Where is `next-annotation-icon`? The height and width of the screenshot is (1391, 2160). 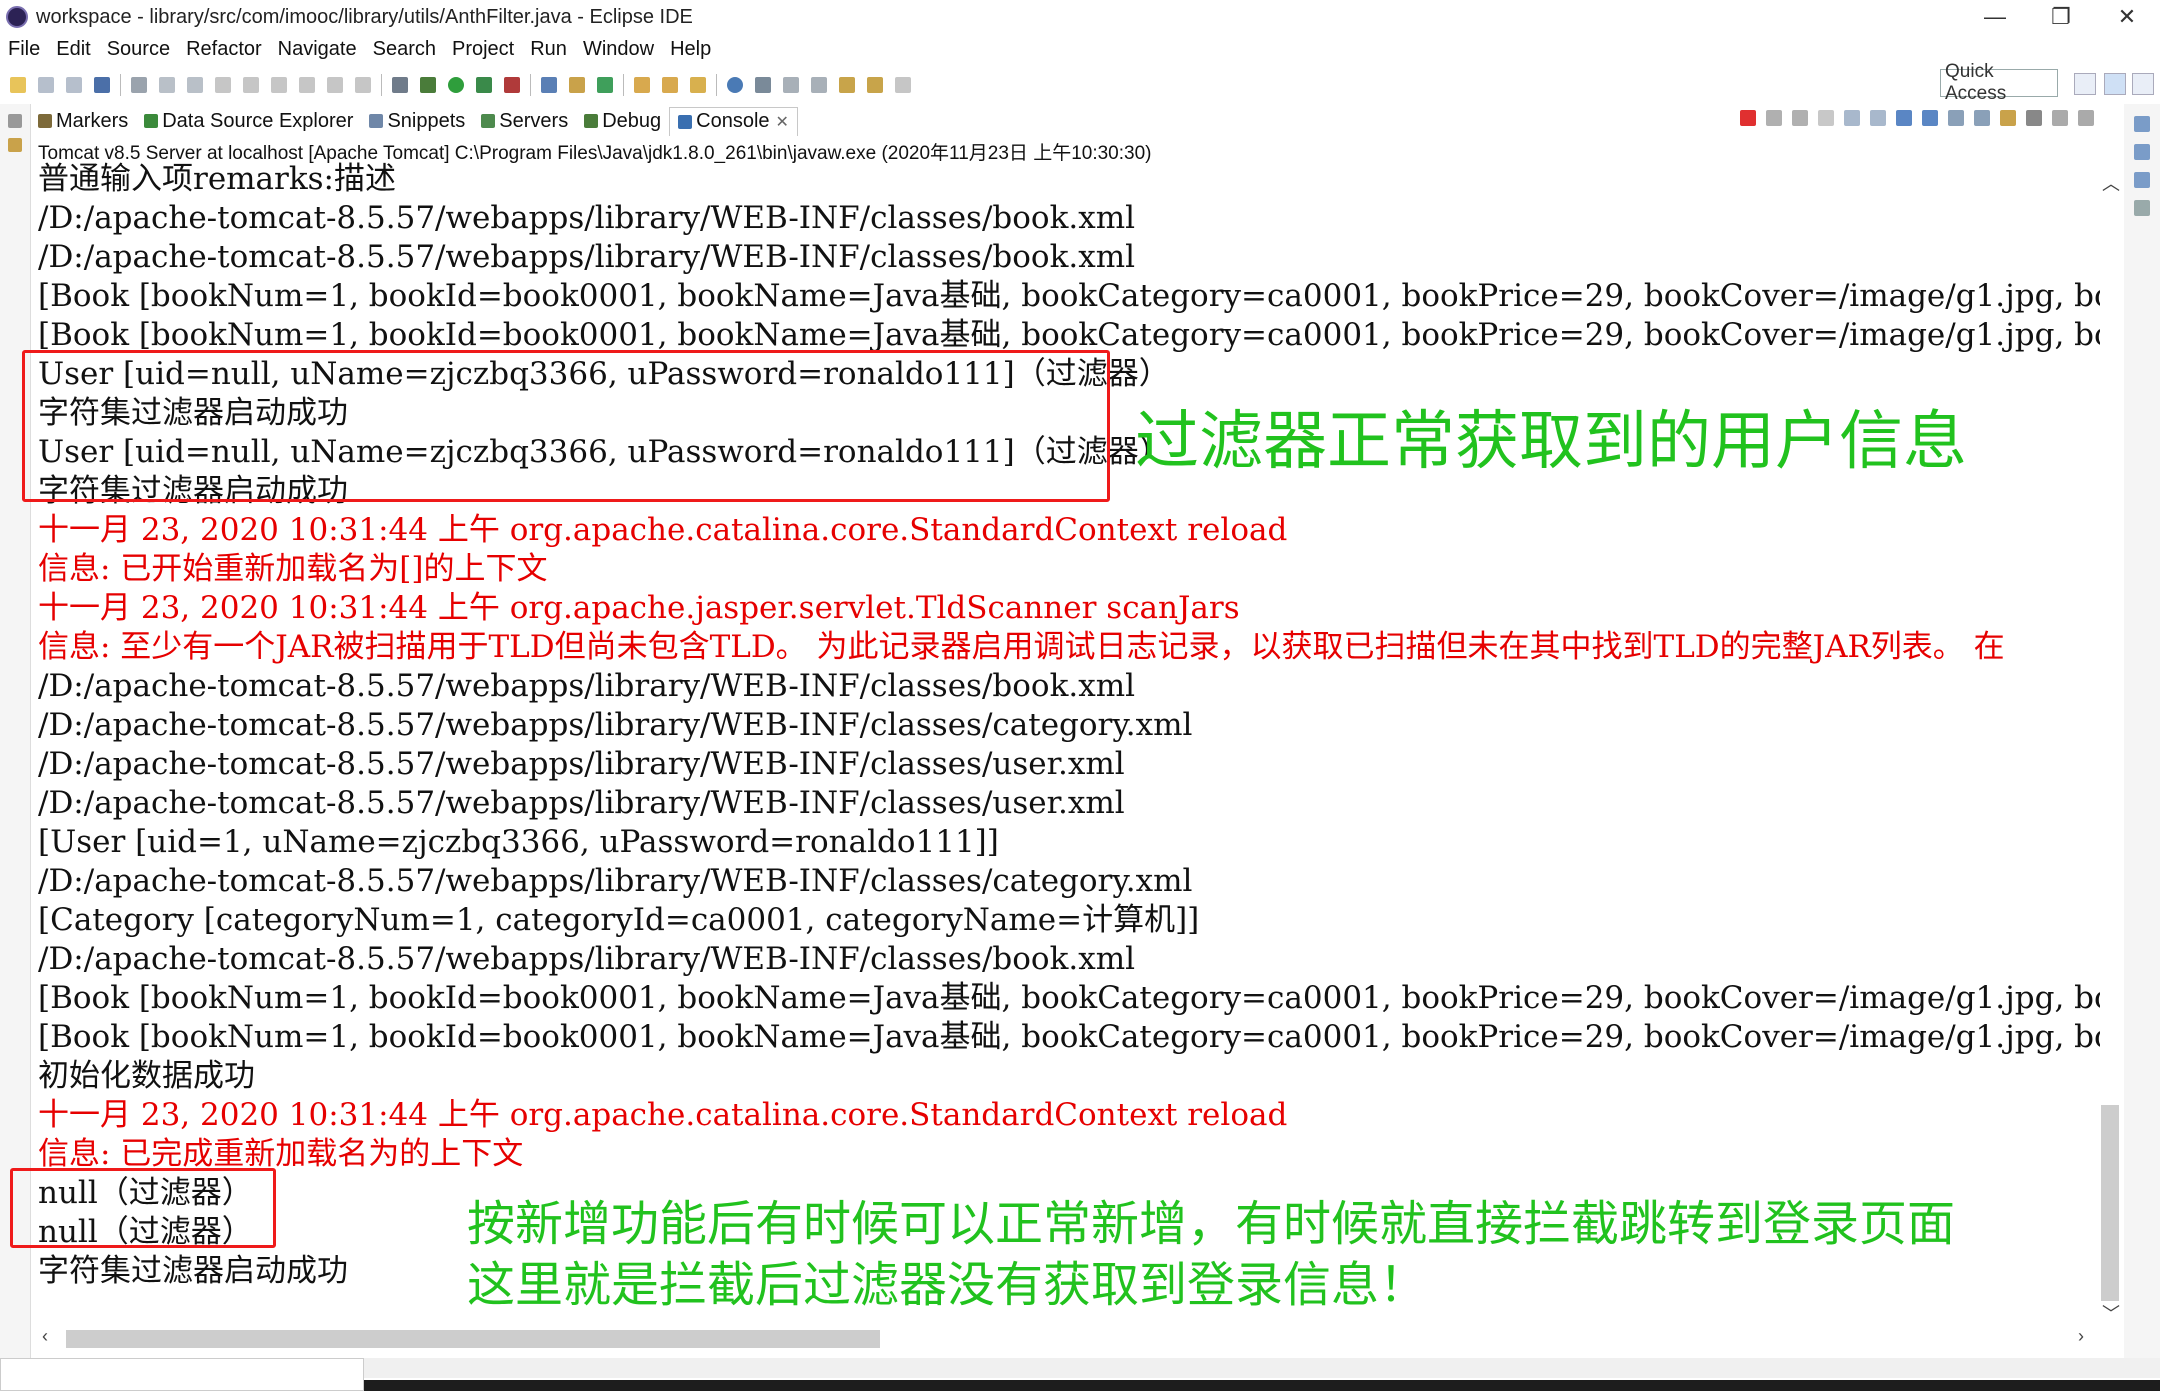 next-annotation-icon is located at coordinates (791, 85).